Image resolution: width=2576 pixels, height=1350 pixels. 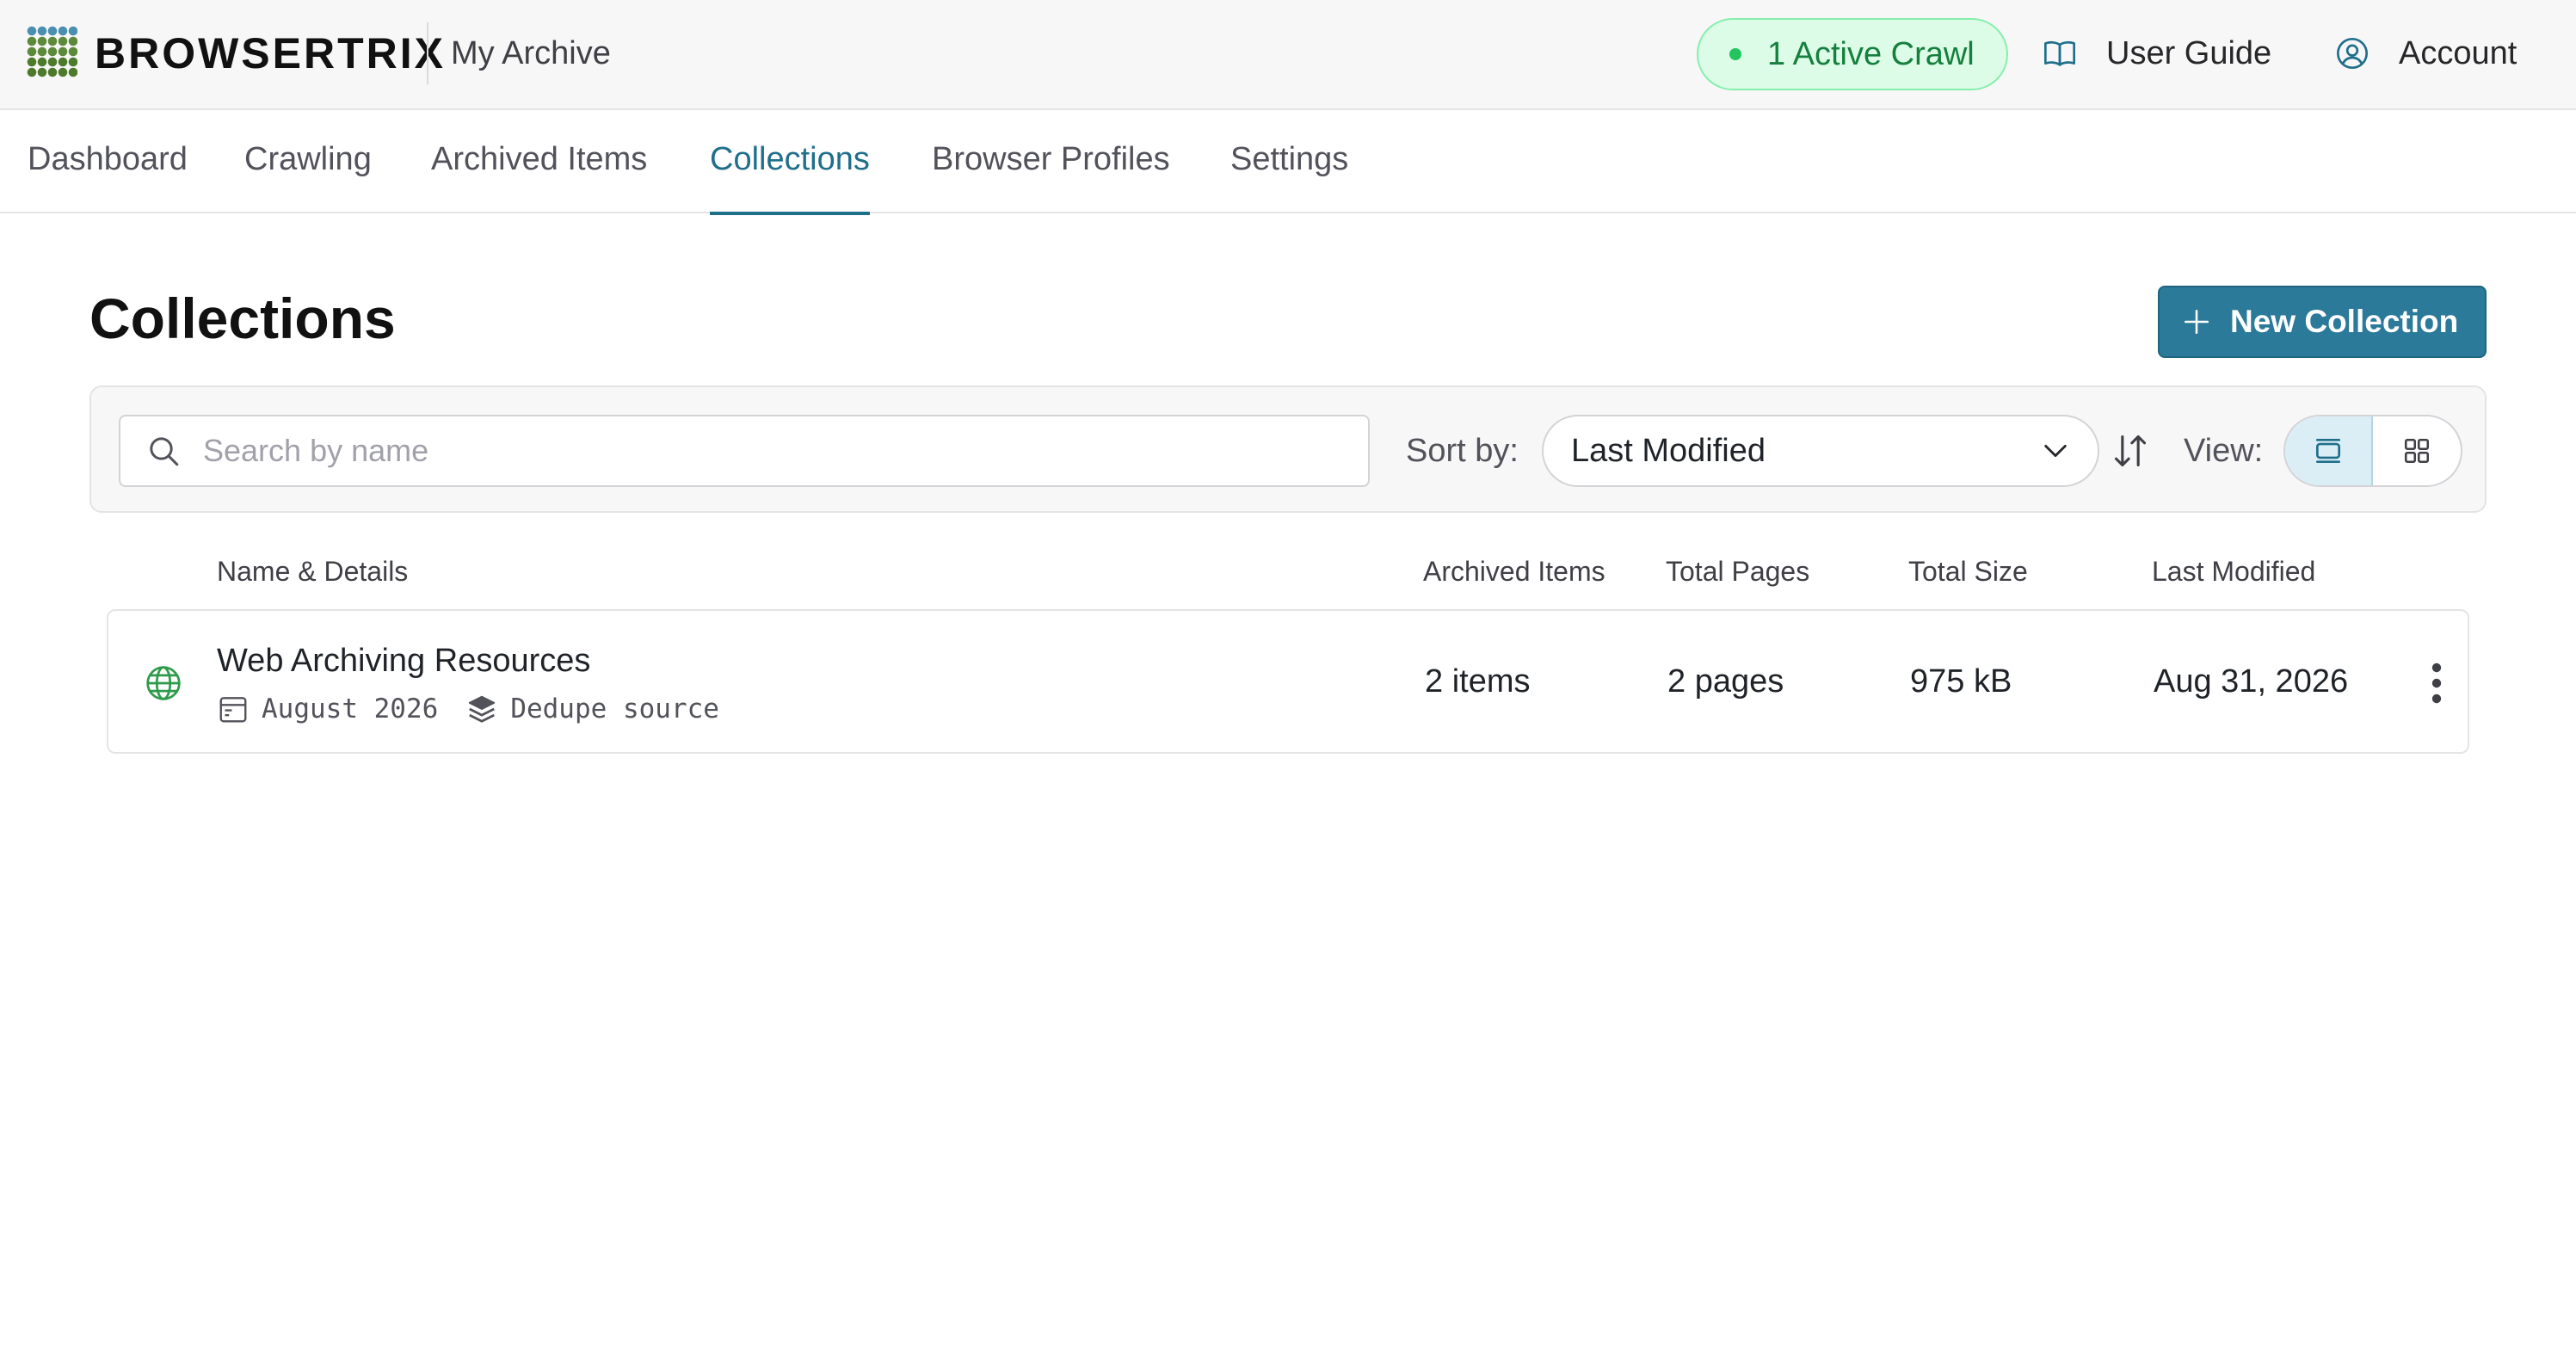 What do you see at coordinates (2352, 54) in the screenshot?
I see `user-circle-icon` at bounding box center [2352, 54].